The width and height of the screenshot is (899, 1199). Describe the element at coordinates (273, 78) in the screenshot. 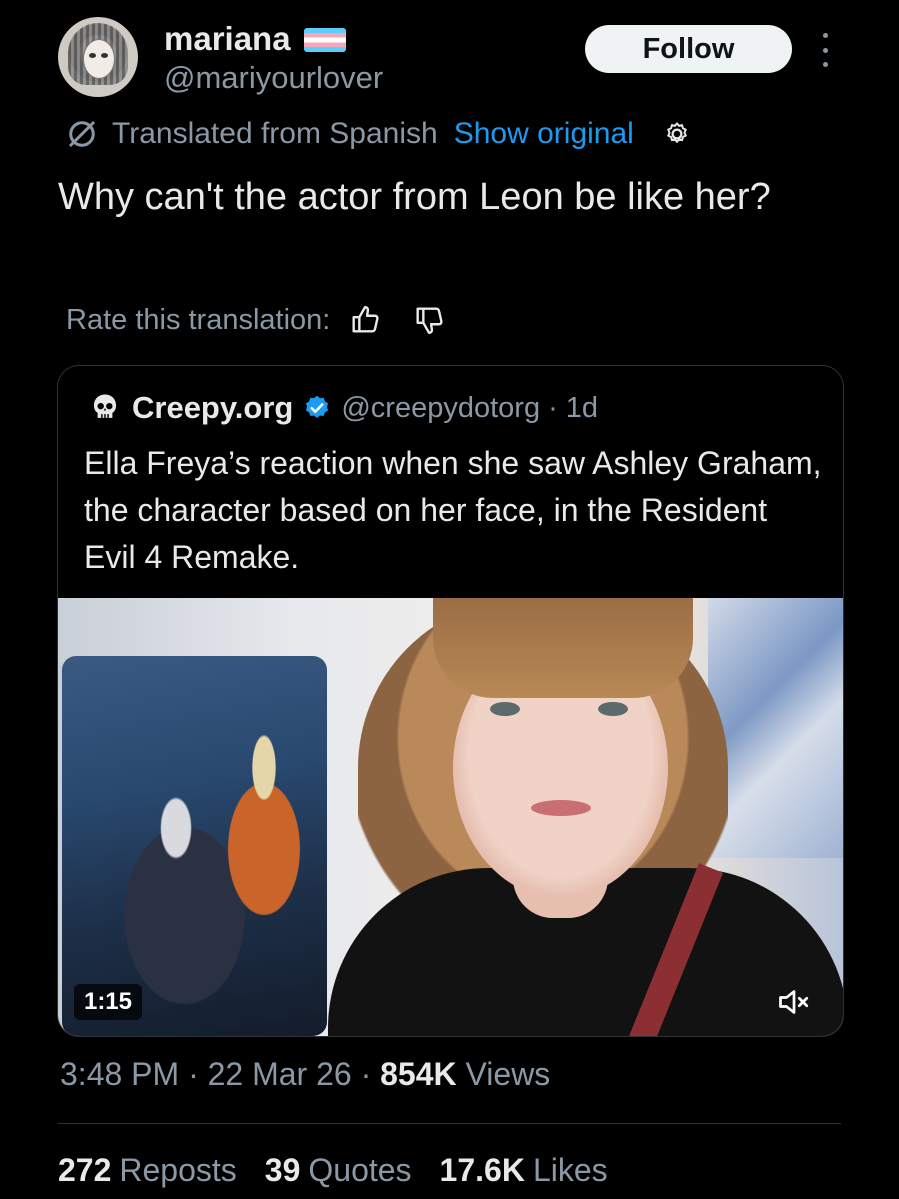

I see `user-handle: @mariyourlover` at that location.